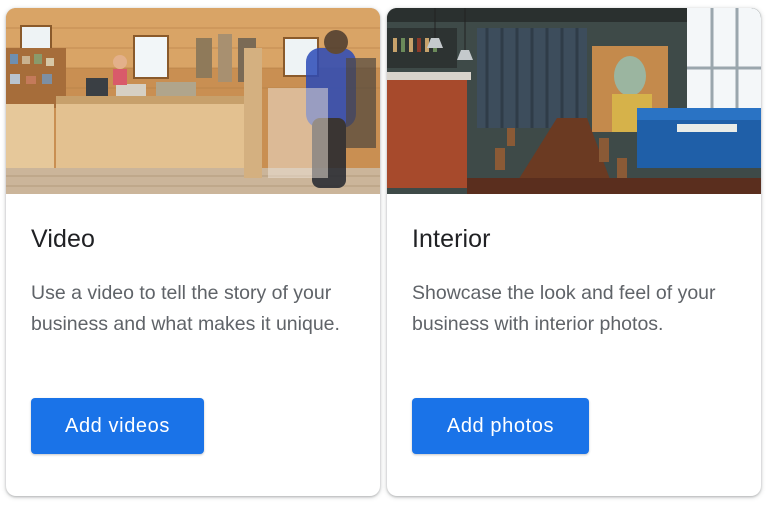 The width and height of the screenshot is (768, 507). Describe the element at coordinates (63, 239) in the screenshot. I see `card-title: Video` at that location.